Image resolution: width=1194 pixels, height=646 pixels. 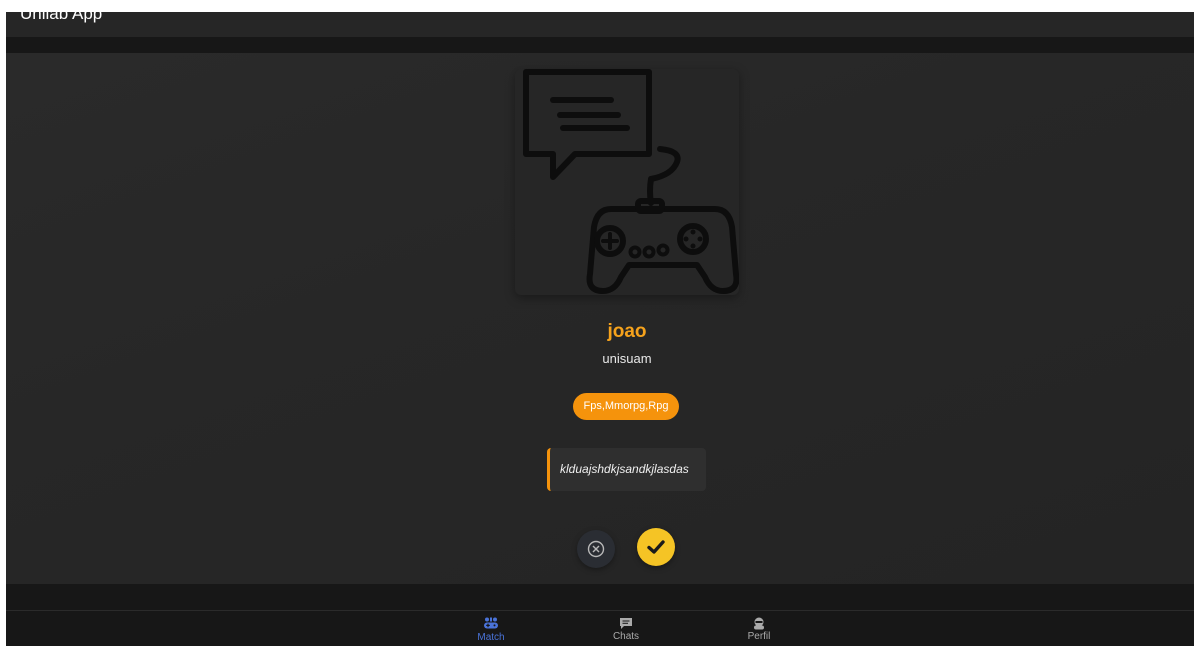 What do you see at coordinates (491, 637) in the screenshot?
I see `nav-label-match: Match` at bounding box center [491, 637].